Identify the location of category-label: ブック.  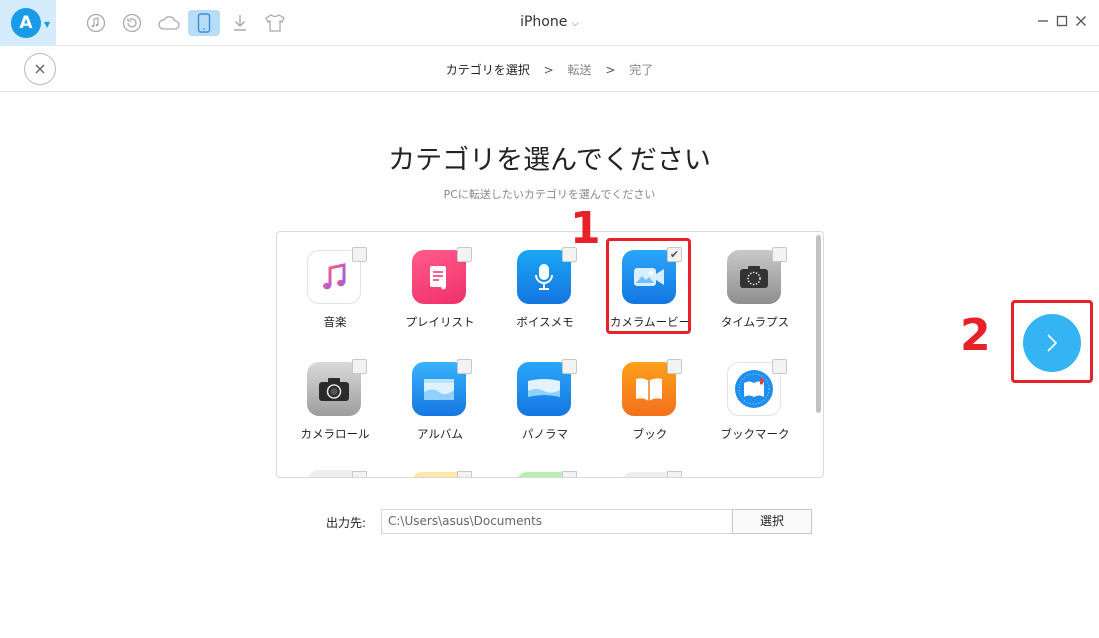
(650, 434).